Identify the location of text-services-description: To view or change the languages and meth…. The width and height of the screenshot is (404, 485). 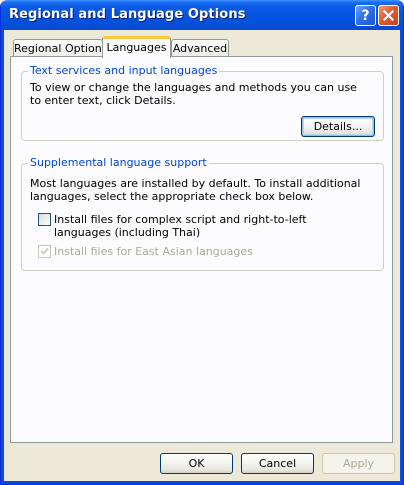
(193, 94).